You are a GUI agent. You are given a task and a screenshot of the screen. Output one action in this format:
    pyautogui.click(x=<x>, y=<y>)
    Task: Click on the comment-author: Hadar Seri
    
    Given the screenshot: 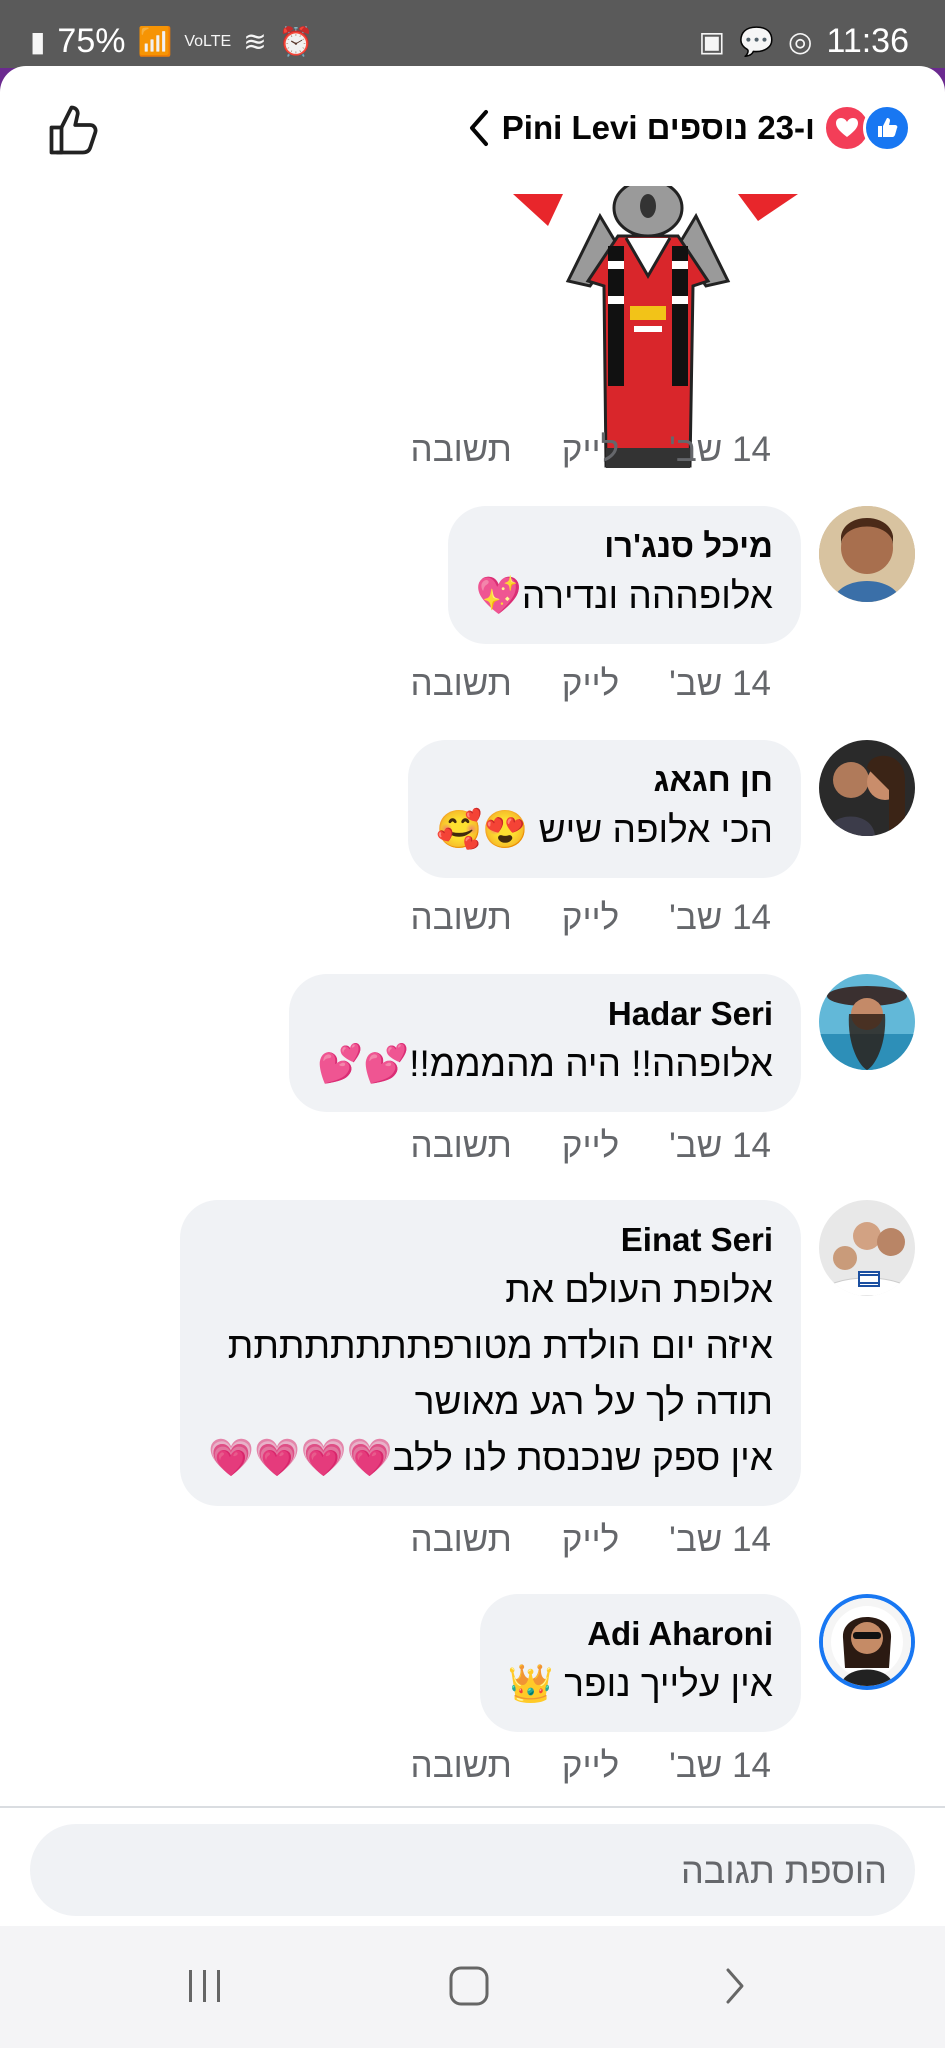 What is the action you would take?
    pyautogui.click(x=545, y=1014)
    